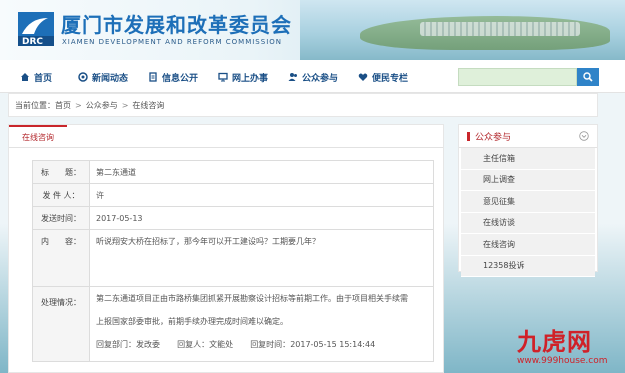 This screenshot has width=625, height=373. Describe the element at coordinates (116, 344) in the screenshot. I see `reply-dept-label: 回复部门：` at that location.